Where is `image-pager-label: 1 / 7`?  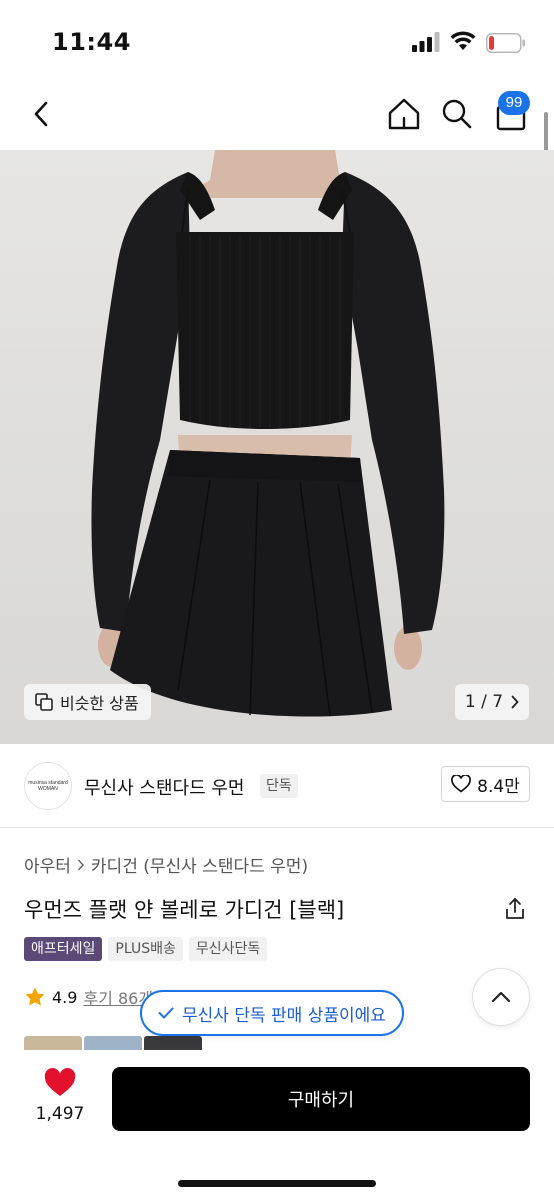
image-pager-label: 1 / 7 is located at coordinates (484, 702).